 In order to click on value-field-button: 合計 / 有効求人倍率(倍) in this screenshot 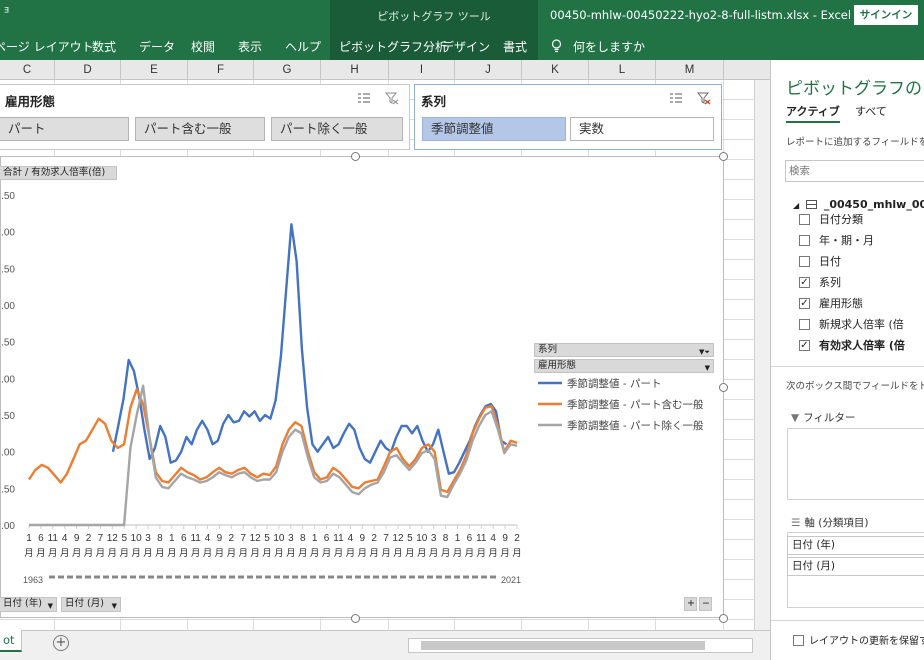, I will do `click(58, 173)`.